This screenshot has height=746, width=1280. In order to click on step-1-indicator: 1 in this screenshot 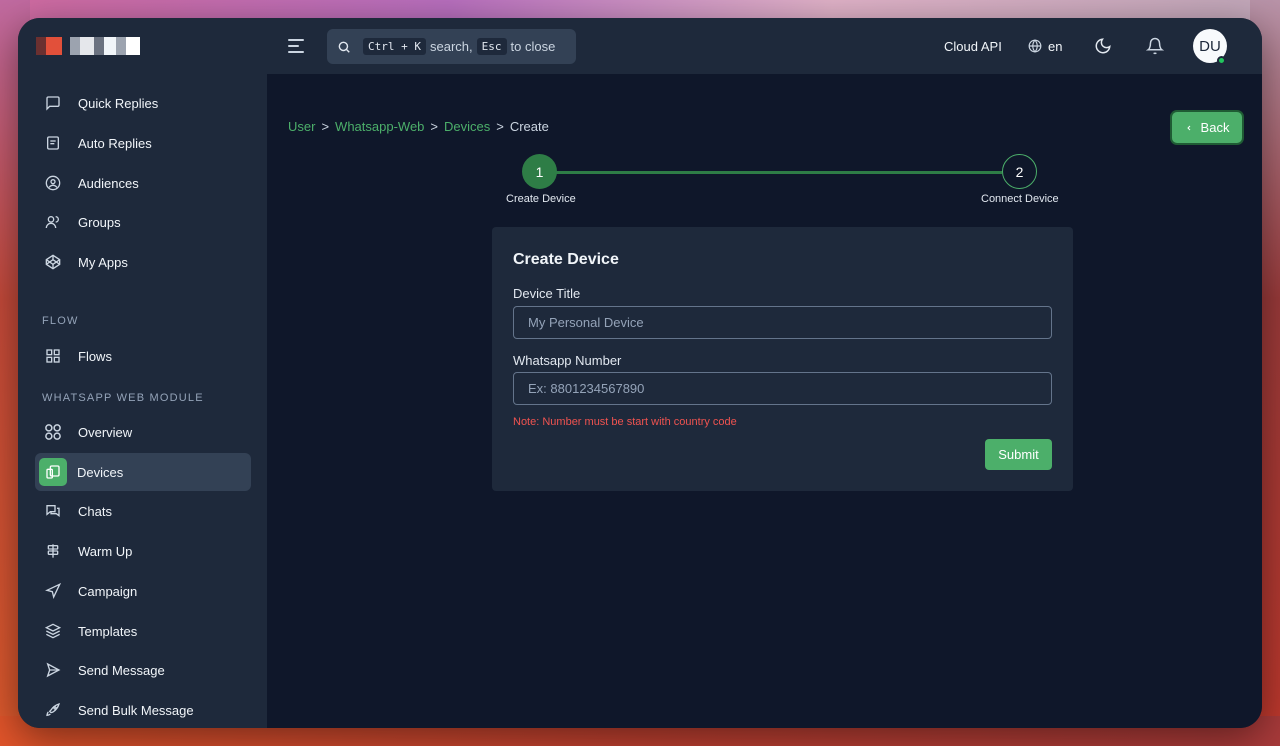, I will do `click(539, 171)`.